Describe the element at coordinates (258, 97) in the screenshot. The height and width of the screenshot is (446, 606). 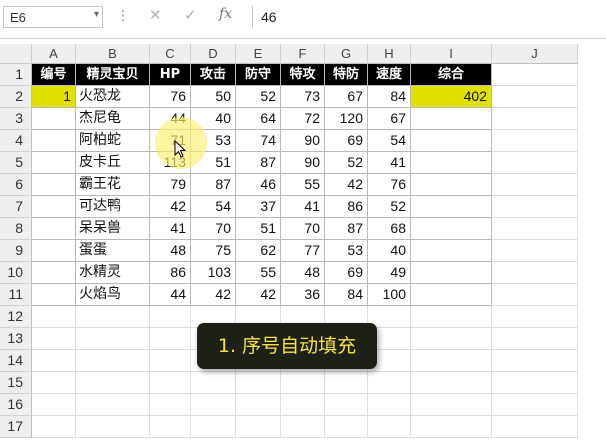
I see `cell-e2: 52` at that location.